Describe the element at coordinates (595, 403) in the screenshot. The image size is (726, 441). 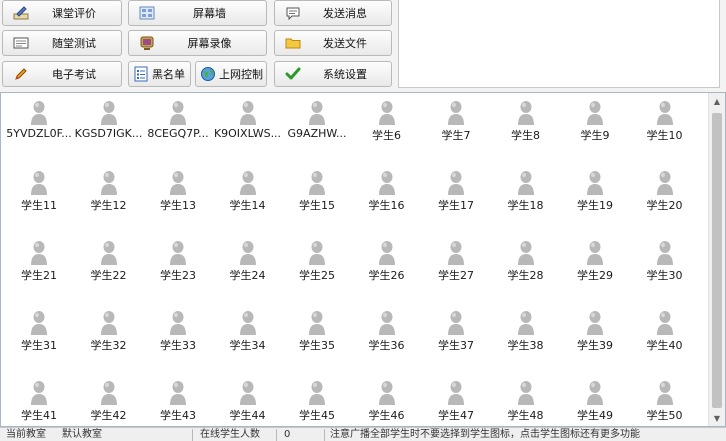
I see `student-item: 学生49` at that location.